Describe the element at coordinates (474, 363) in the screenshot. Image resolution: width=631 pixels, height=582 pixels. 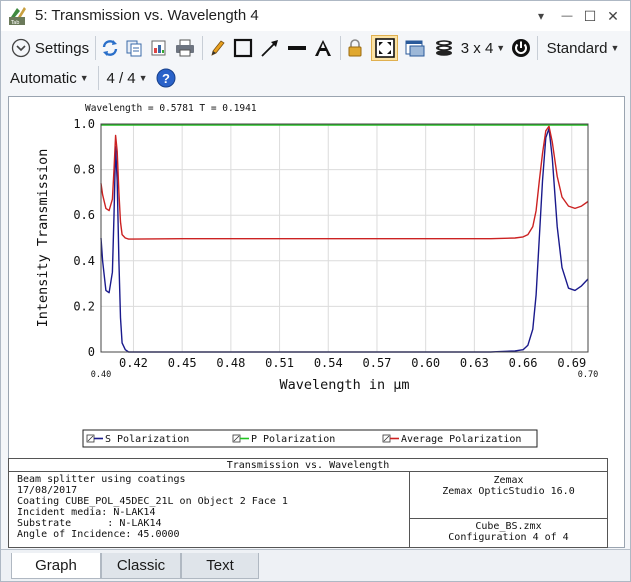
I see `x-tick-label: 0.63` at that location.